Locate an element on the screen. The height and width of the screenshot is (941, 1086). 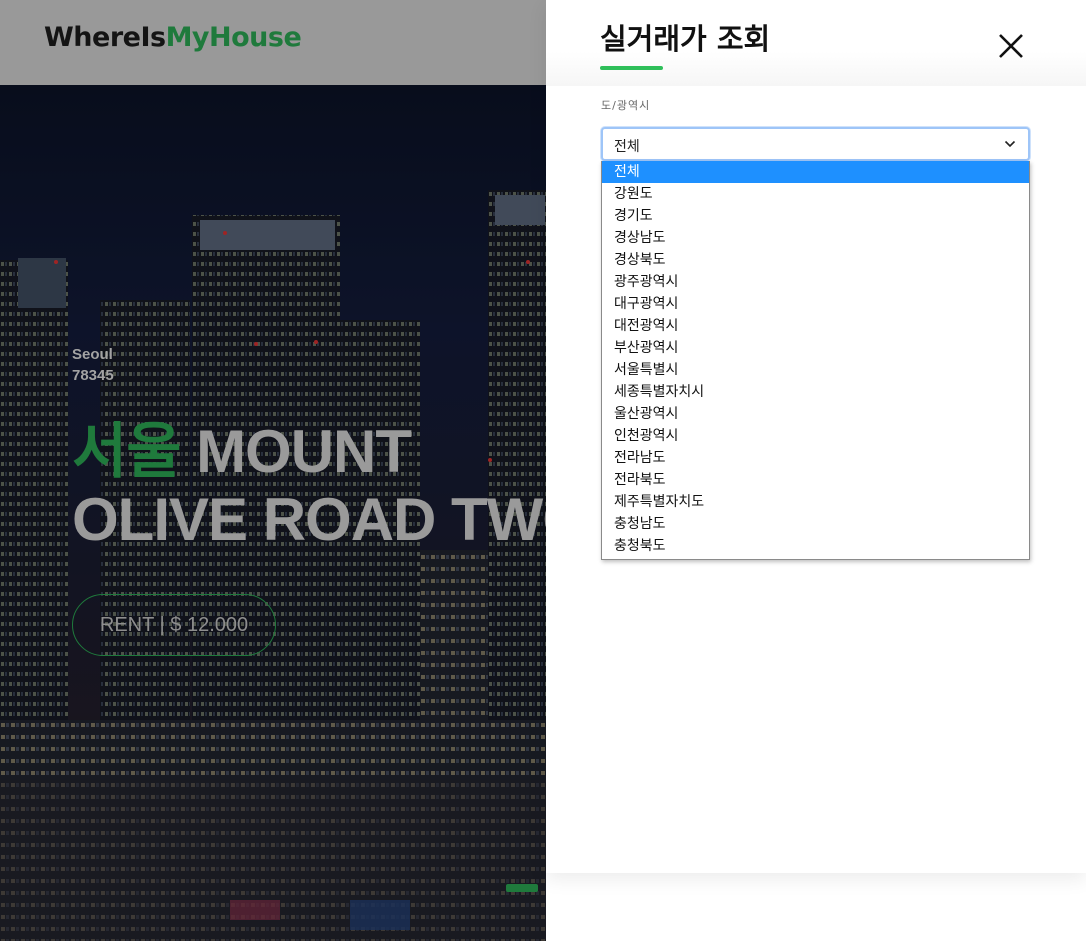
title-underline is located at coordinates (631, 68).